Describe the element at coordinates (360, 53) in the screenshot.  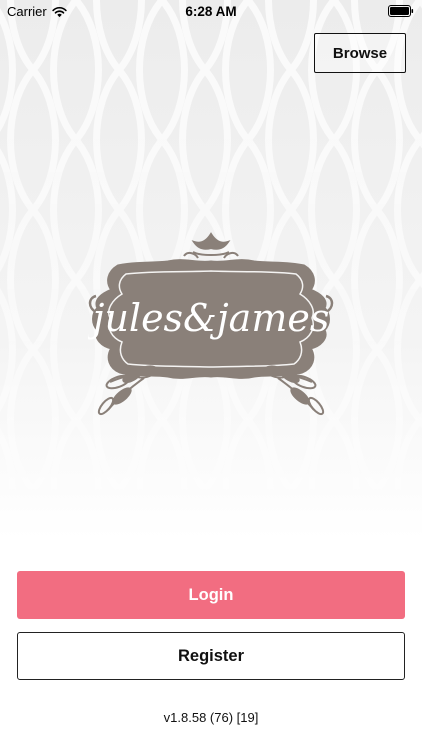
I see `browse-button: Browse` at that location.